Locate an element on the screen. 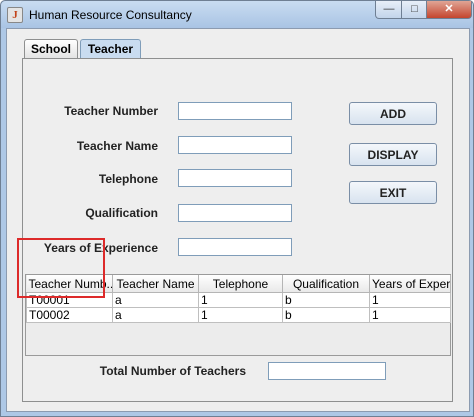 Image resolution: width=474 pixels, height=417 pixels. telephone-label: Telephone is located at coordinates (128, 179).